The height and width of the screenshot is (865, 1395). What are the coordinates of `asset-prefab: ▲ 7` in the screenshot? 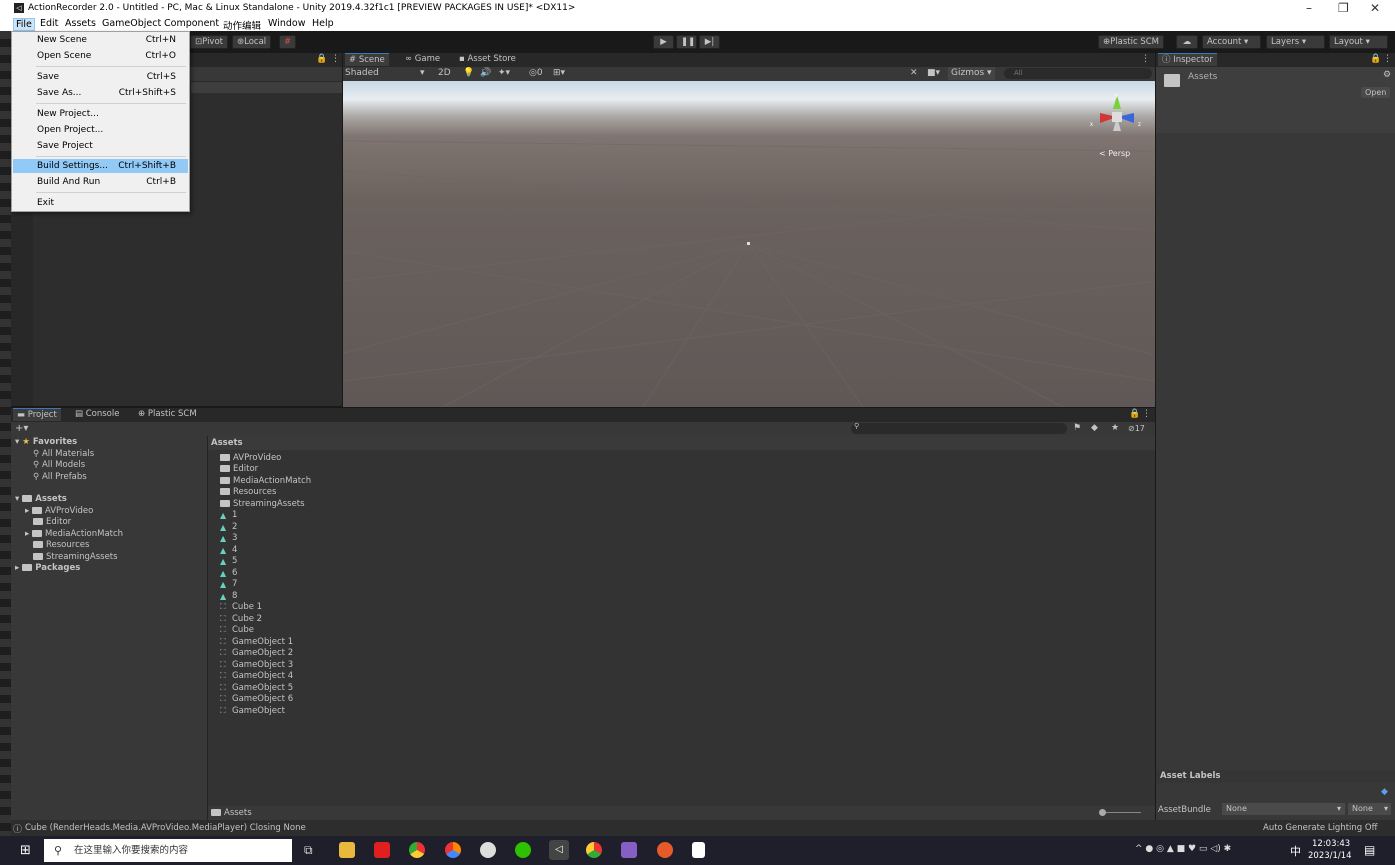 It's located at (228, 584).